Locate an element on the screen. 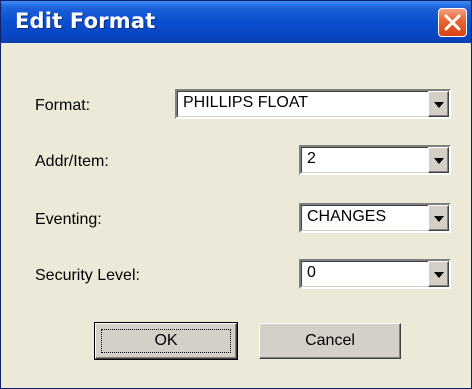  security-level-select-frame is located at coordinates (375, 274).